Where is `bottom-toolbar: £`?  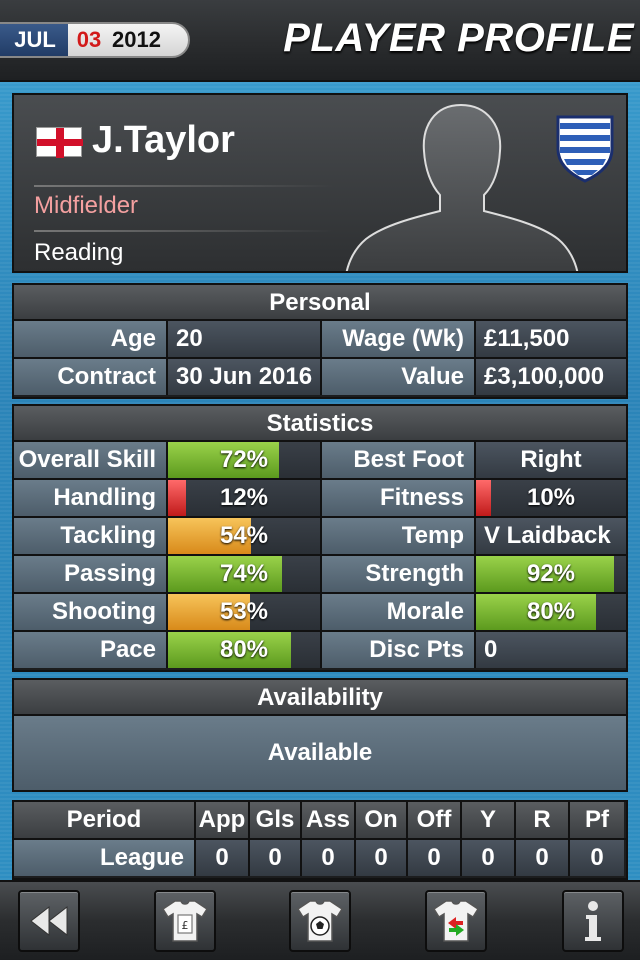 bottom-toolbar: £ is located at coordinates (320, 920).